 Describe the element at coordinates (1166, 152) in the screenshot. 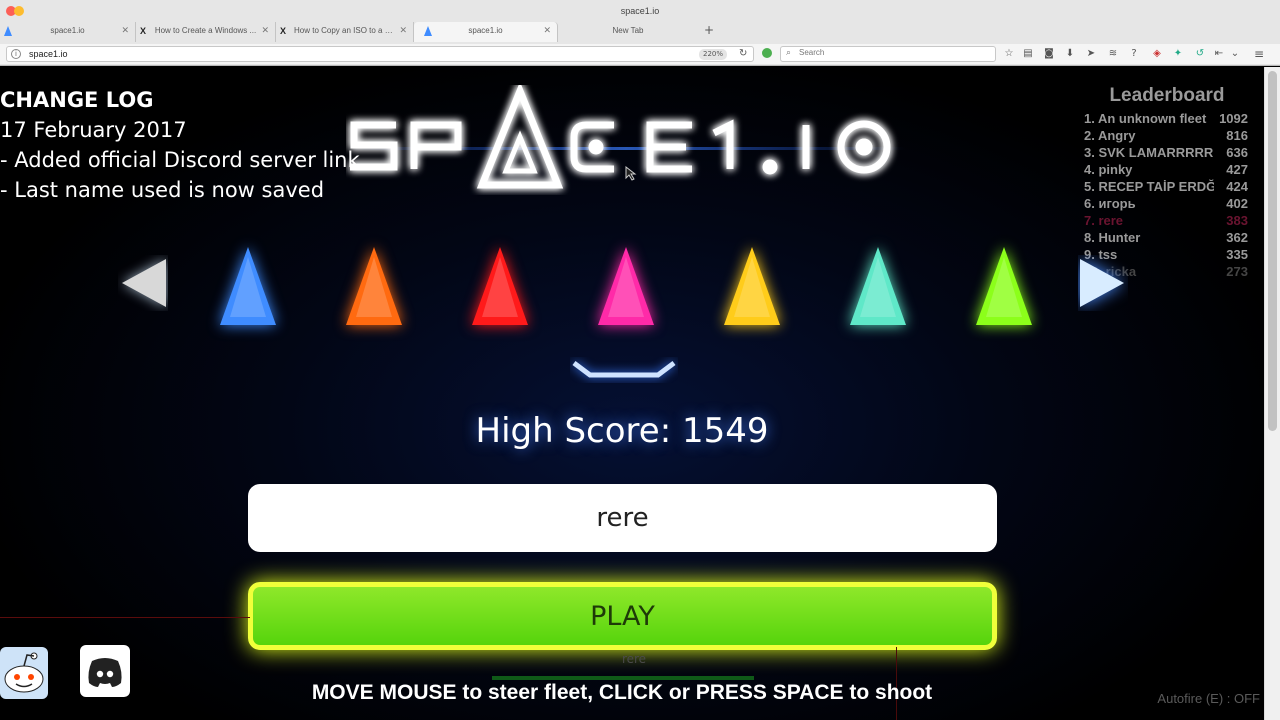

I see `leaderboard-row: 3. SVK LAMARRRRRRRR636` at that location.